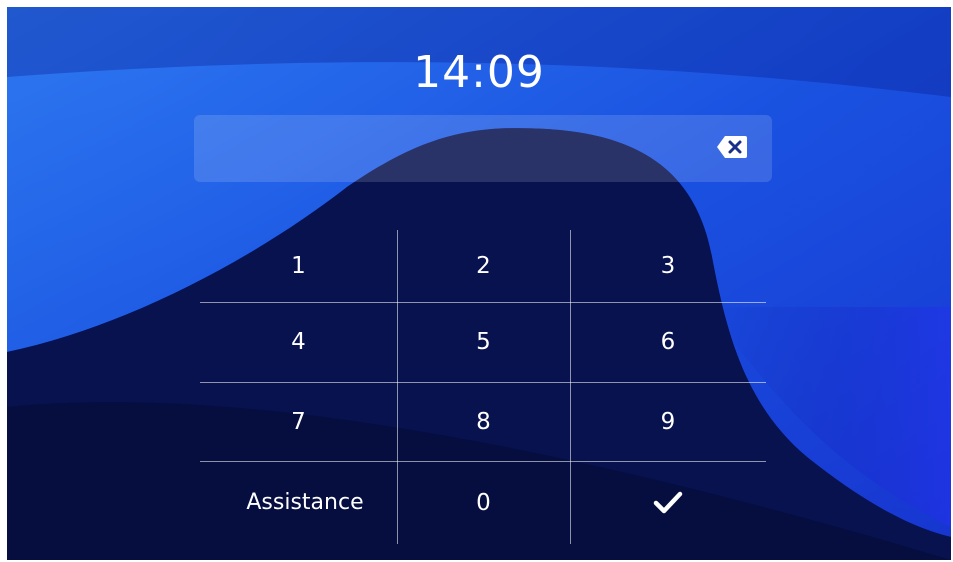 This screenshot has width=953, height=562. What do you see at coordinates (298, 342) in the screenshot?
I see `key-4: 4` at bounding box center [298, 342].